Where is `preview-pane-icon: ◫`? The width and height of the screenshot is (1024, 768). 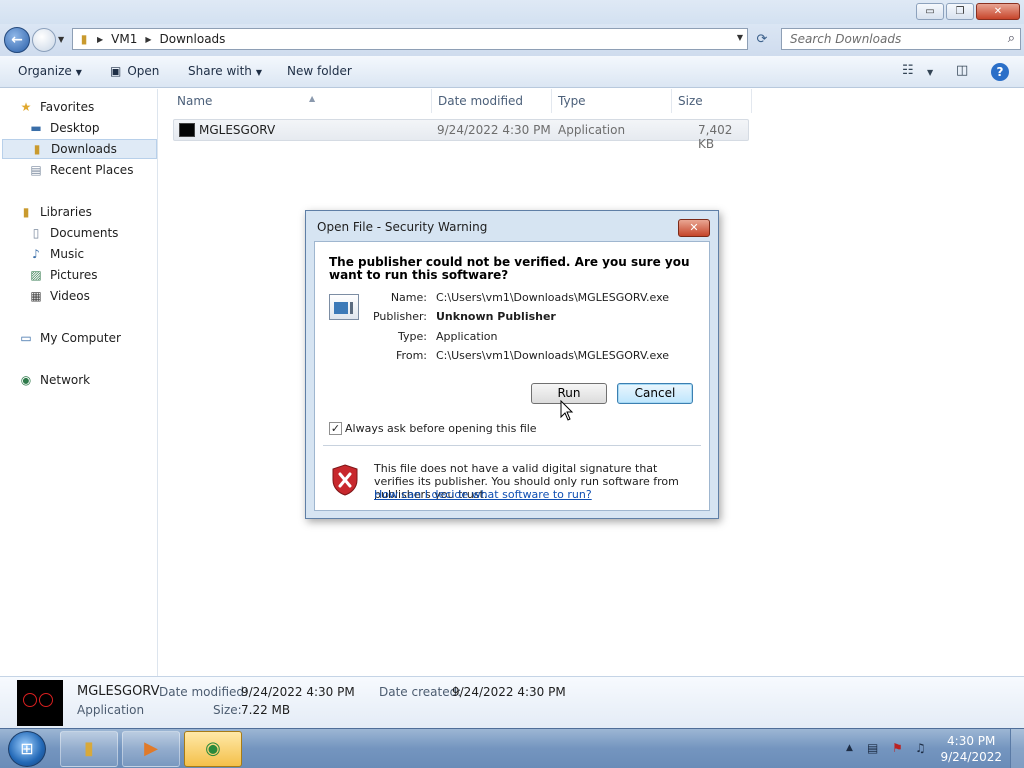
preview-pane-icon: ◫ is located at coordinates (962, 70).